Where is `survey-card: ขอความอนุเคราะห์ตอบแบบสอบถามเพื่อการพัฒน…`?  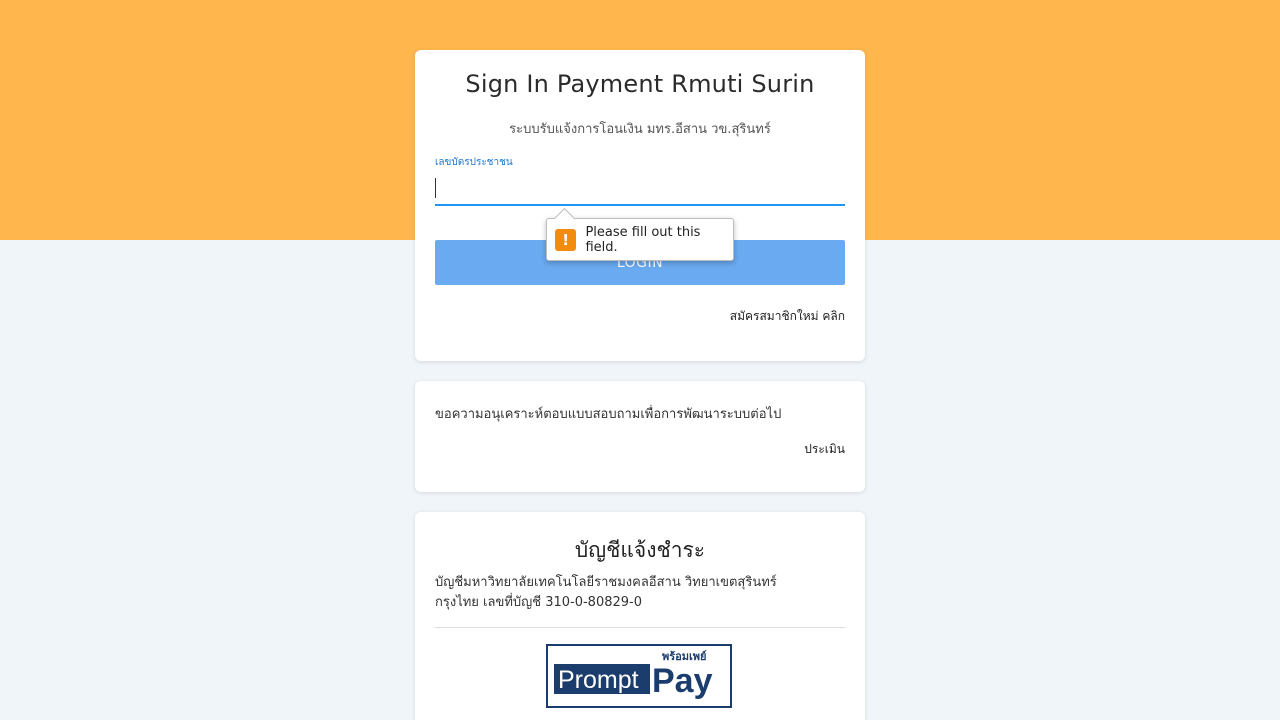 survey-card: ขอความอนุเคราะห์ตอบแบบสอบถามเพื่อการพัฒน… is located at coordinates (640, 436).